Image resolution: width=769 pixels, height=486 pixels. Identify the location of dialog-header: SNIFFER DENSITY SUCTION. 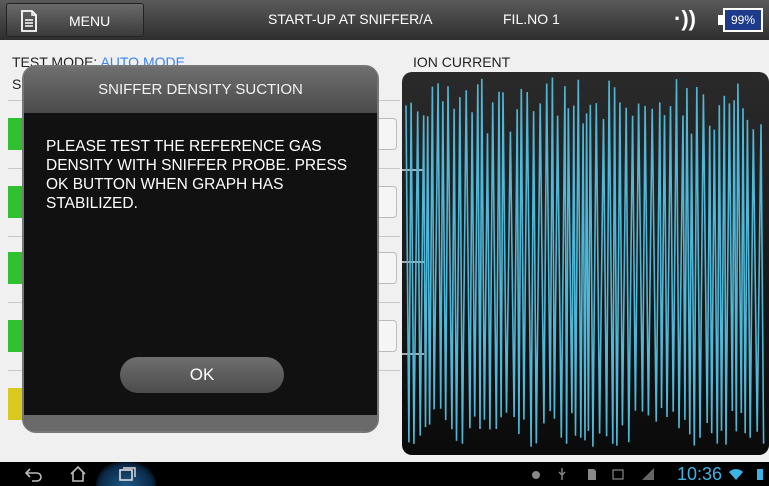
(200, 90).